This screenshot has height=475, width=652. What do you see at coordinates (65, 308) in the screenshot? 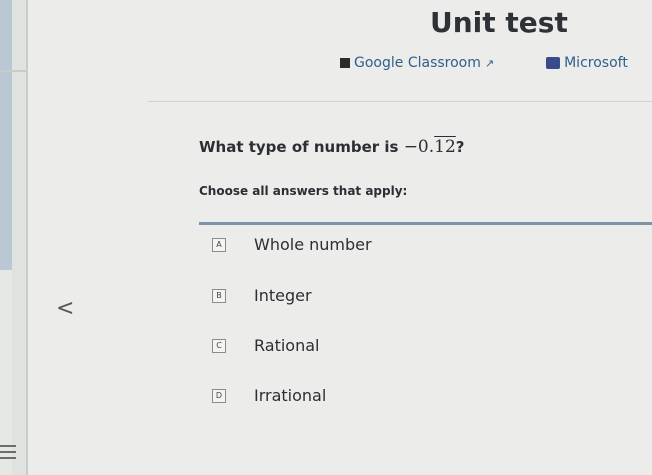
I see `chevron-left-icon: <` at bounding box center [65, 308].